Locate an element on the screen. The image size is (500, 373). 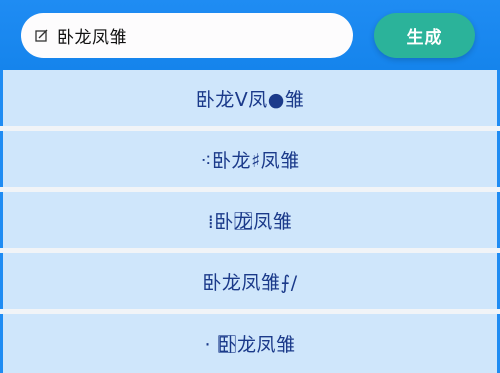
result-row: ⁖卧龙♯凤雏 is located at coordinates (250, 159).